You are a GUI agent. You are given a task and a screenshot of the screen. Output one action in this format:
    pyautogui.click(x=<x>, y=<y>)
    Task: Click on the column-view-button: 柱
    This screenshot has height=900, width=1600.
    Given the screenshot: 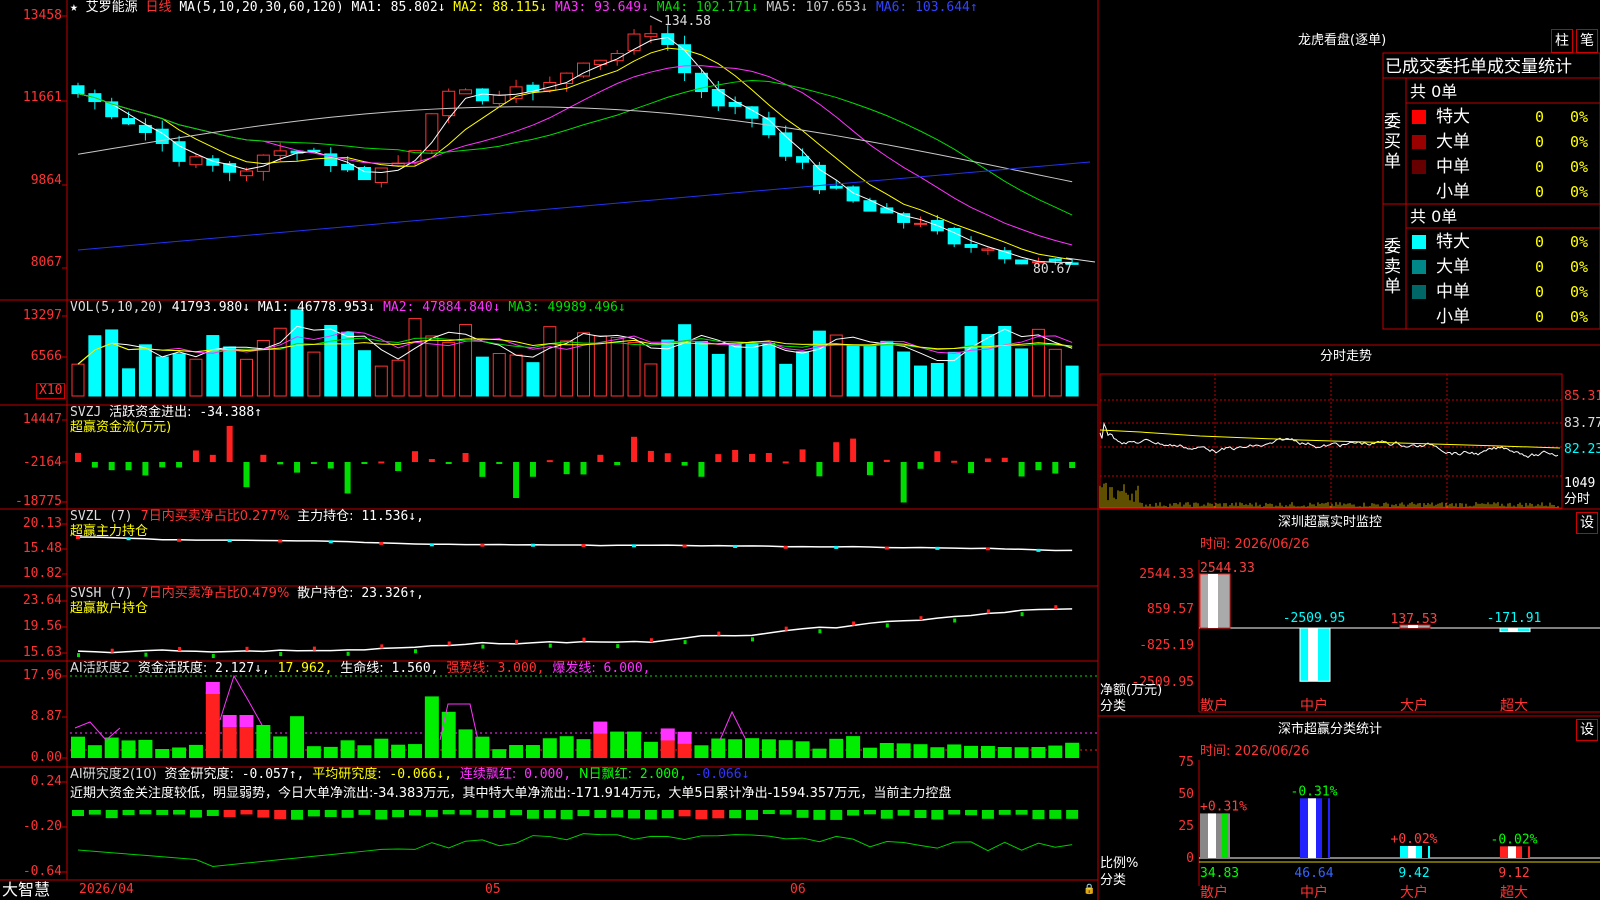 What is the action you would take?
    pyautogui.click(x=1562, y=41)
    